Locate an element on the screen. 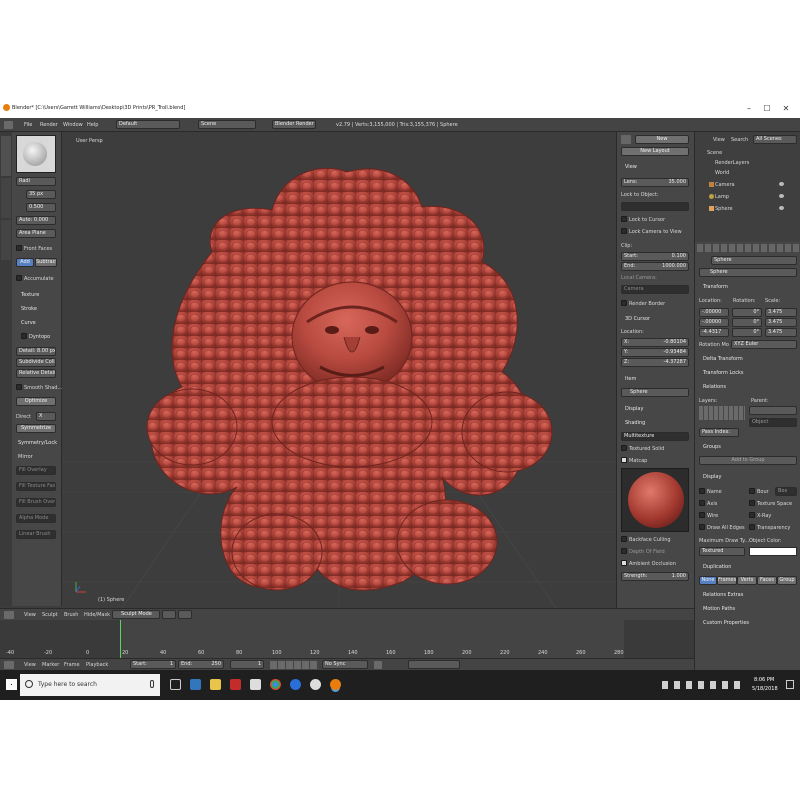  scale-z-field: 3.475 is located at coordinates (781, 332).